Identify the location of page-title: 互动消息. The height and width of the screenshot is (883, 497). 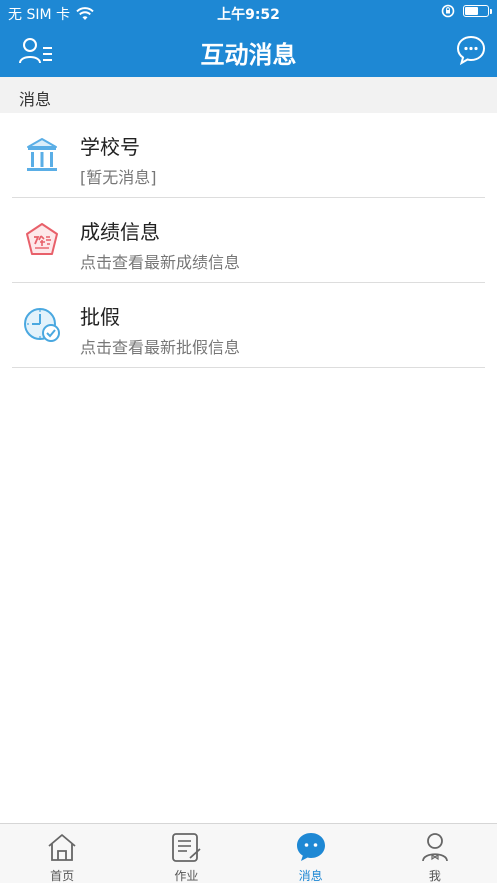
(248, 55).